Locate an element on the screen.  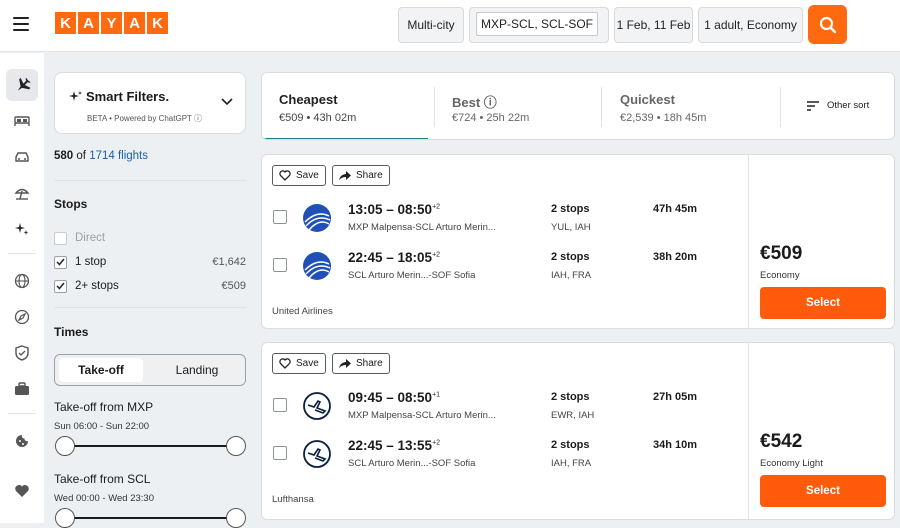
checkbox is located at coordinates (60, 238).